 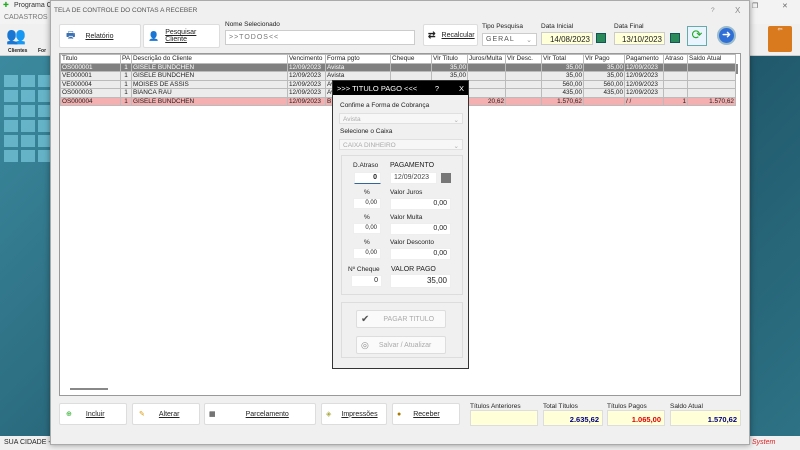 I want to click on status-system: System, so click(x=764, y=442).